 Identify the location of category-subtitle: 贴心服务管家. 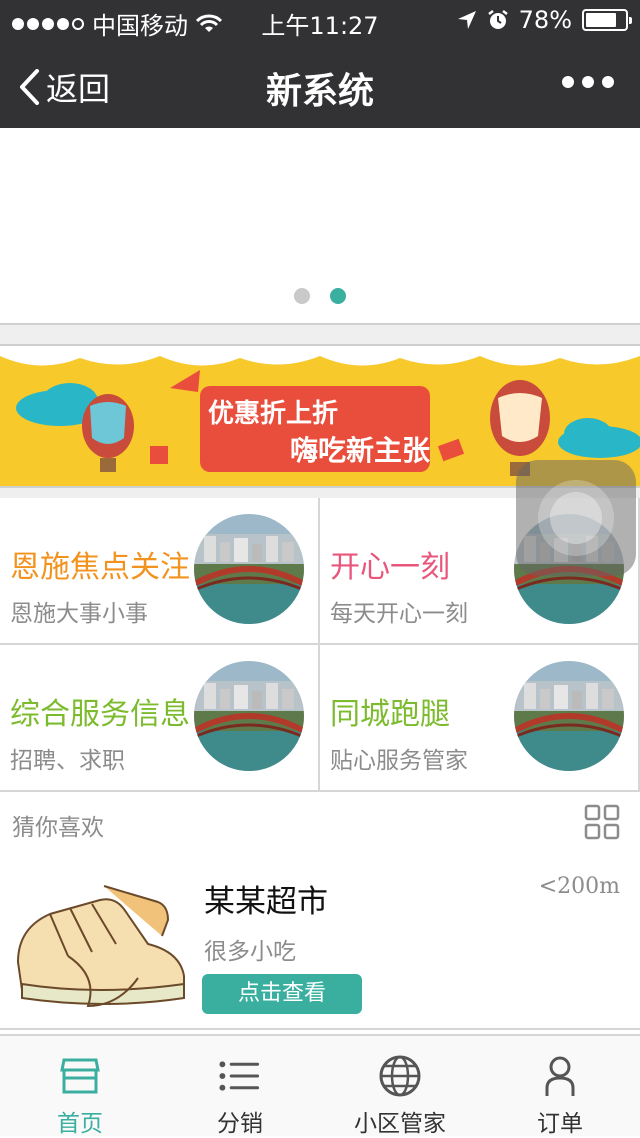
(399, 761).